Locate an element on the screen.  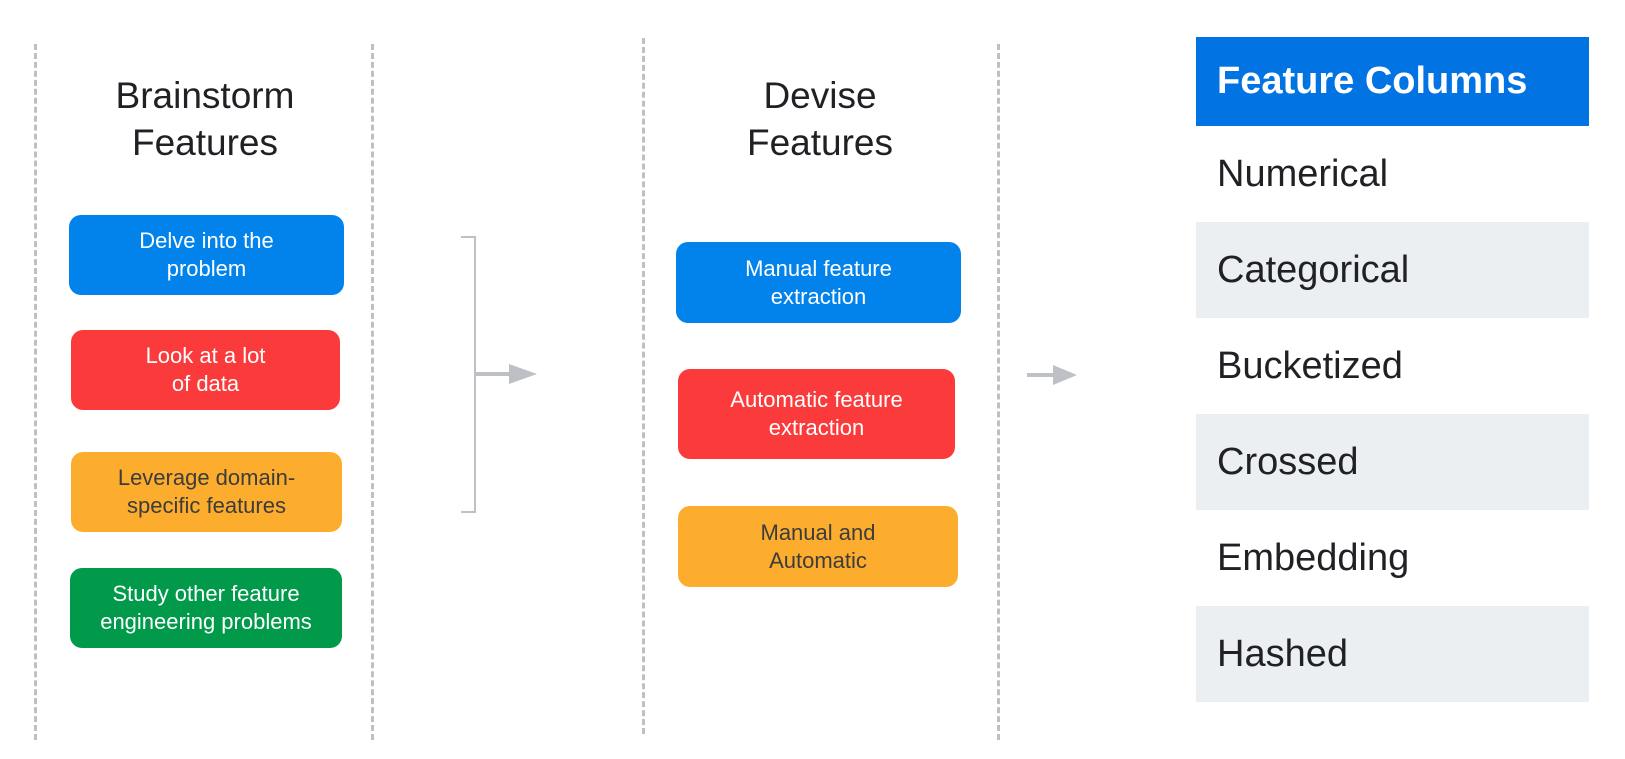
devise-heading-line1: Devise is located at coordinates (820, 95).